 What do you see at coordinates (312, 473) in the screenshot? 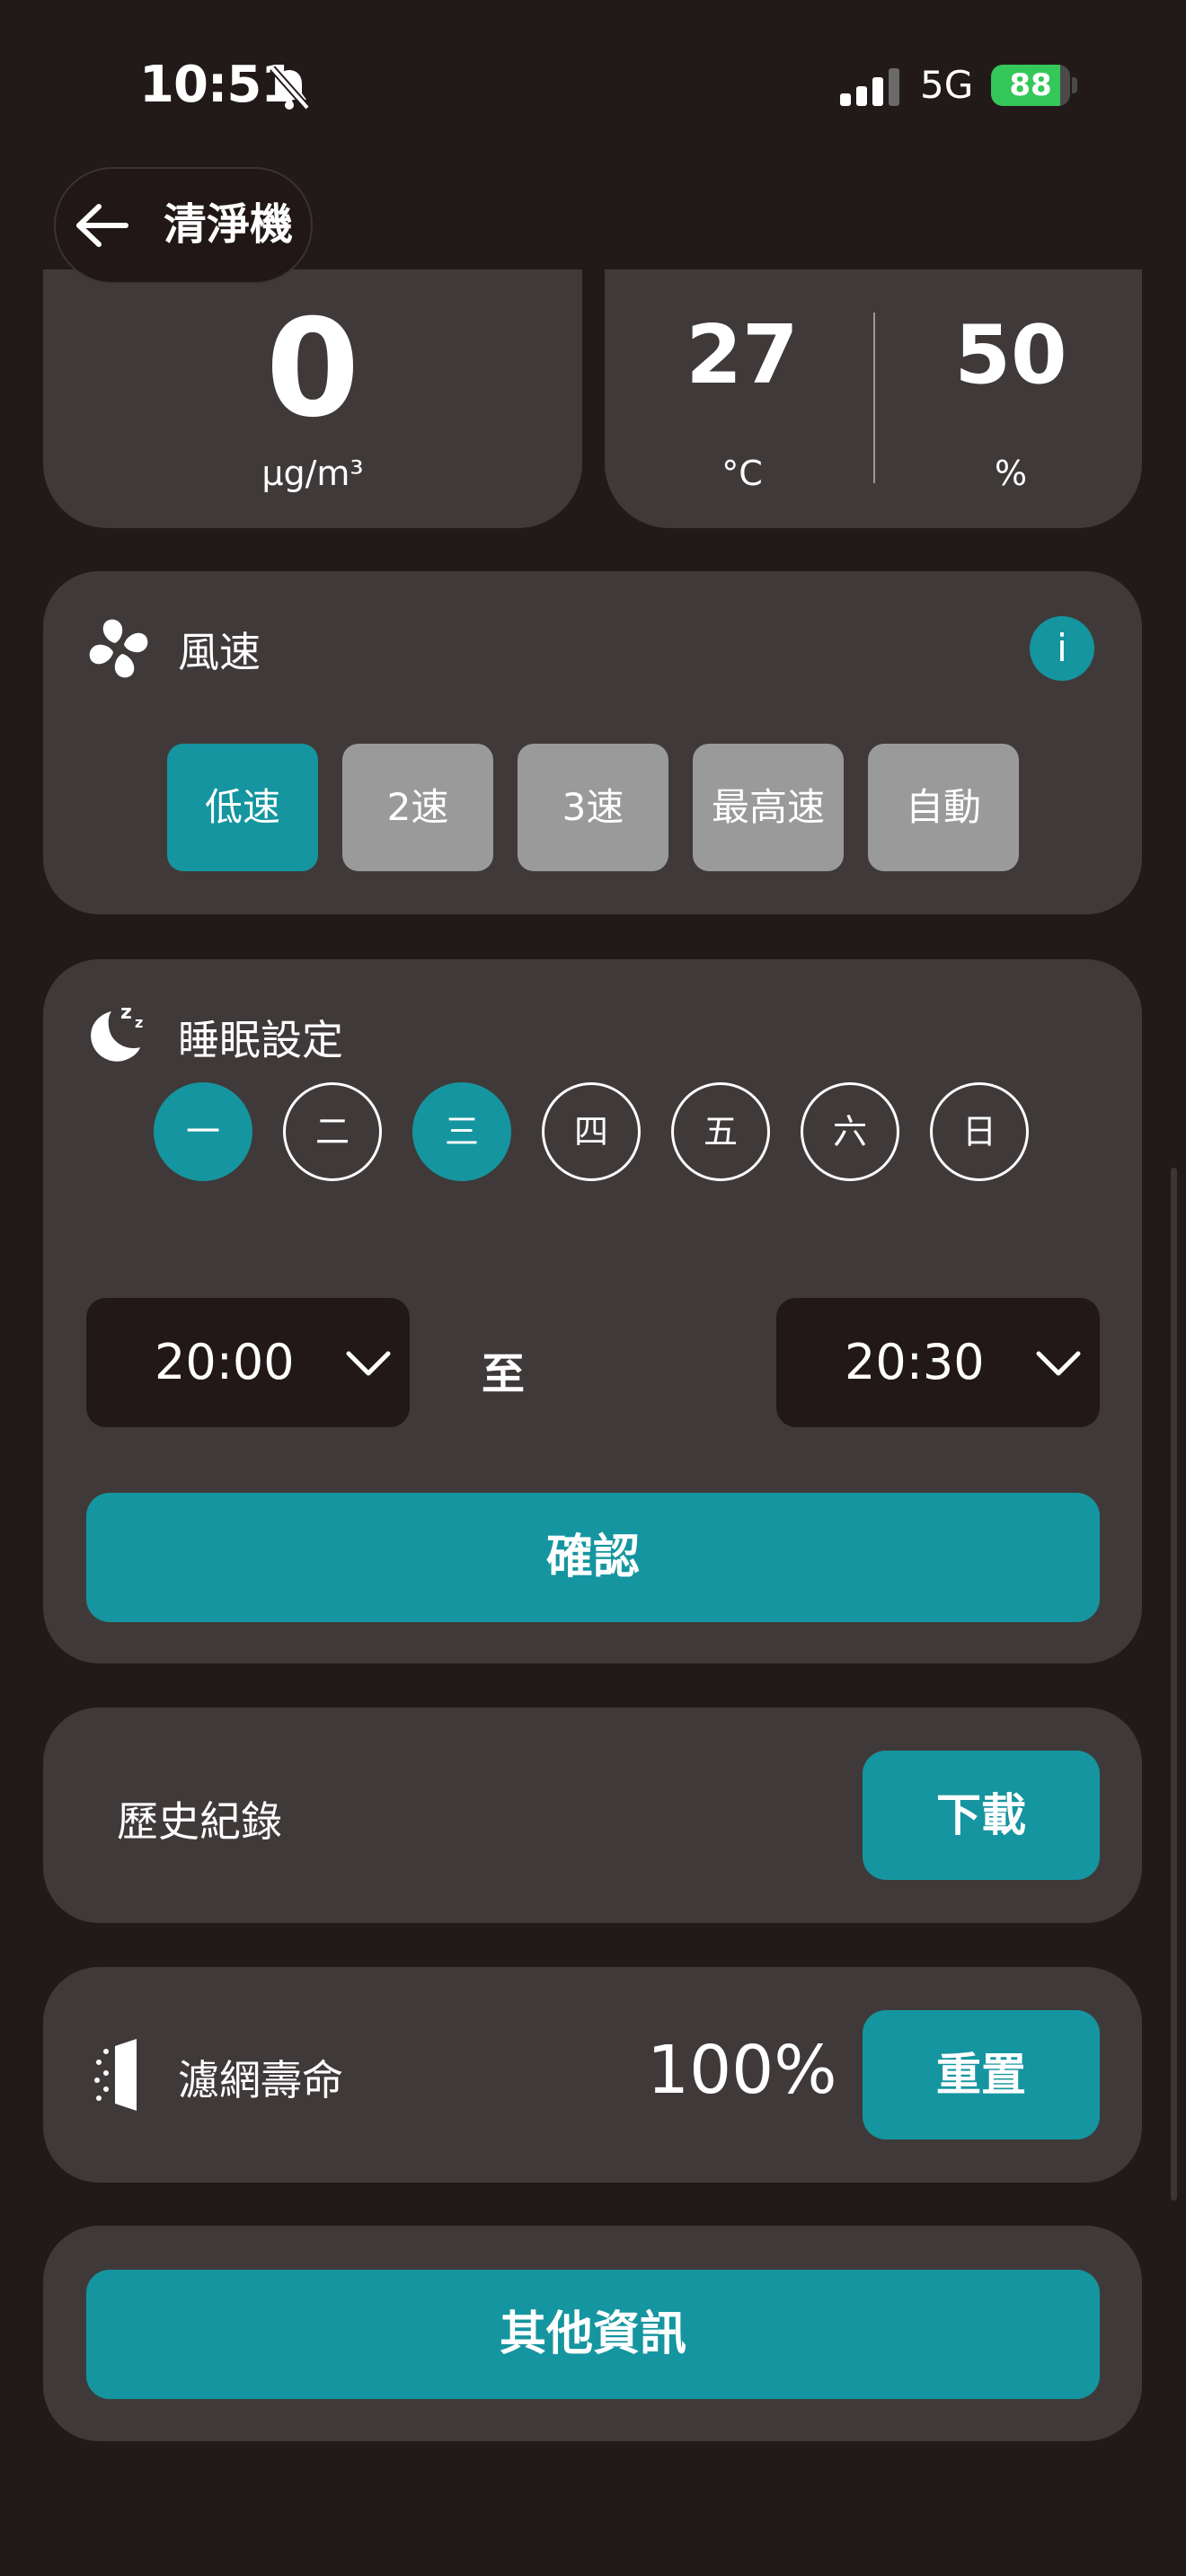
I see `pm25-unit: µg/m³` at bounding box center [312, 473].